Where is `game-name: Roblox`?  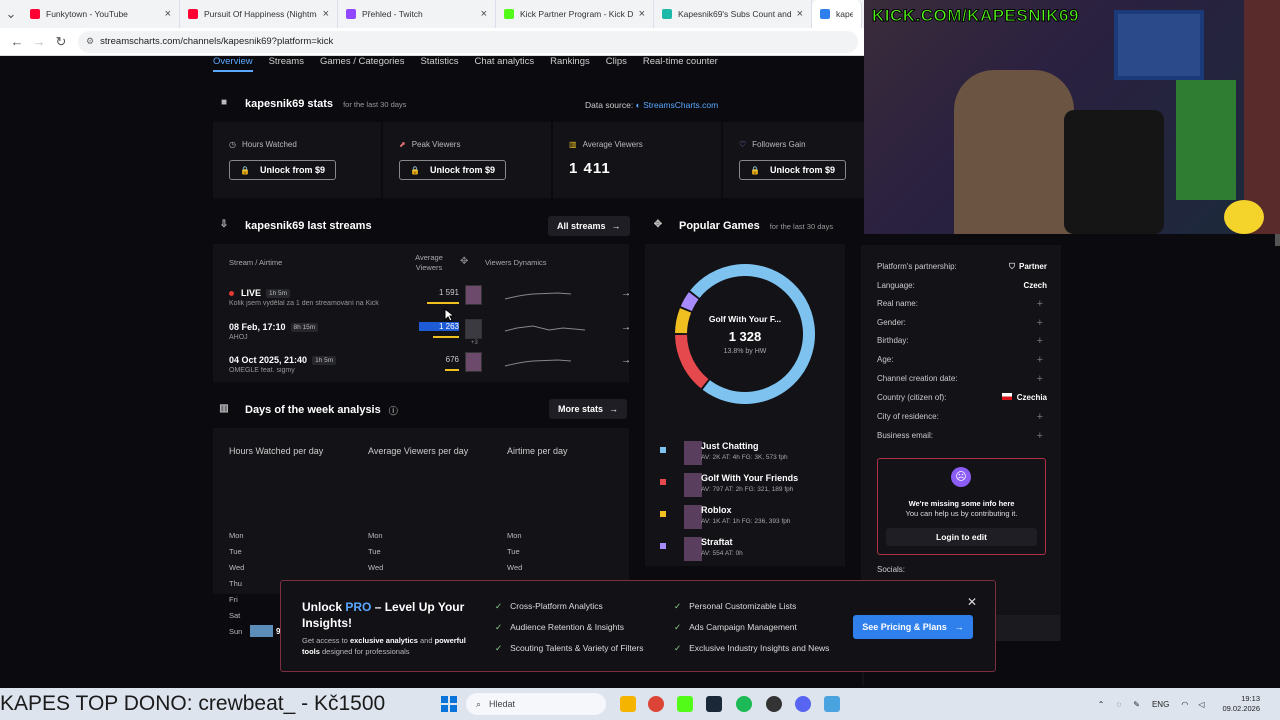 game-name: Roblox is located at coordinates (716, 510).